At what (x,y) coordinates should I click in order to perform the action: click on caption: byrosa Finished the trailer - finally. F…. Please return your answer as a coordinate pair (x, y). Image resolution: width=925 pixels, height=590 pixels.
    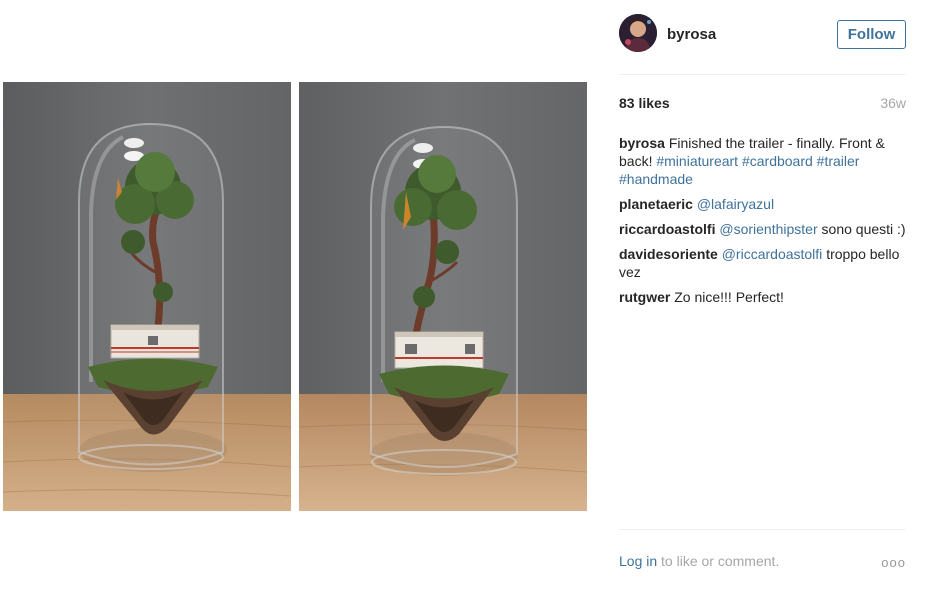
    Looking at the image, I should click on (762, 161).